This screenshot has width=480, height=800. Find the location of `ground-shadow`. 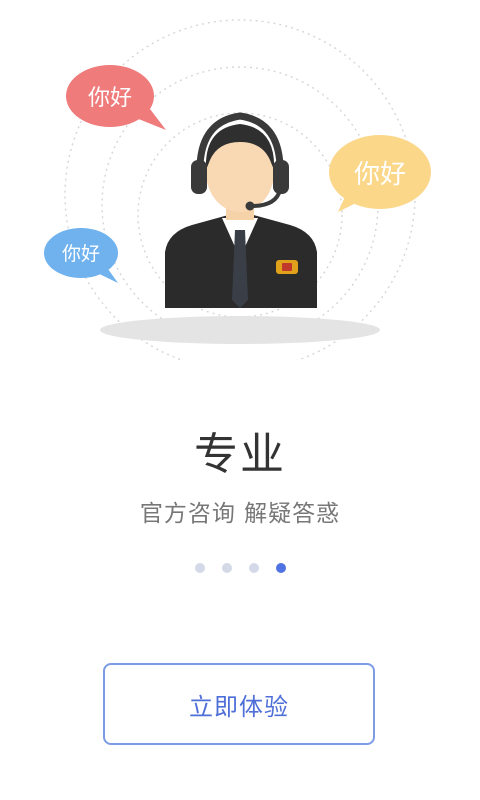

ground-shadow is located at coordinates (240, 330).